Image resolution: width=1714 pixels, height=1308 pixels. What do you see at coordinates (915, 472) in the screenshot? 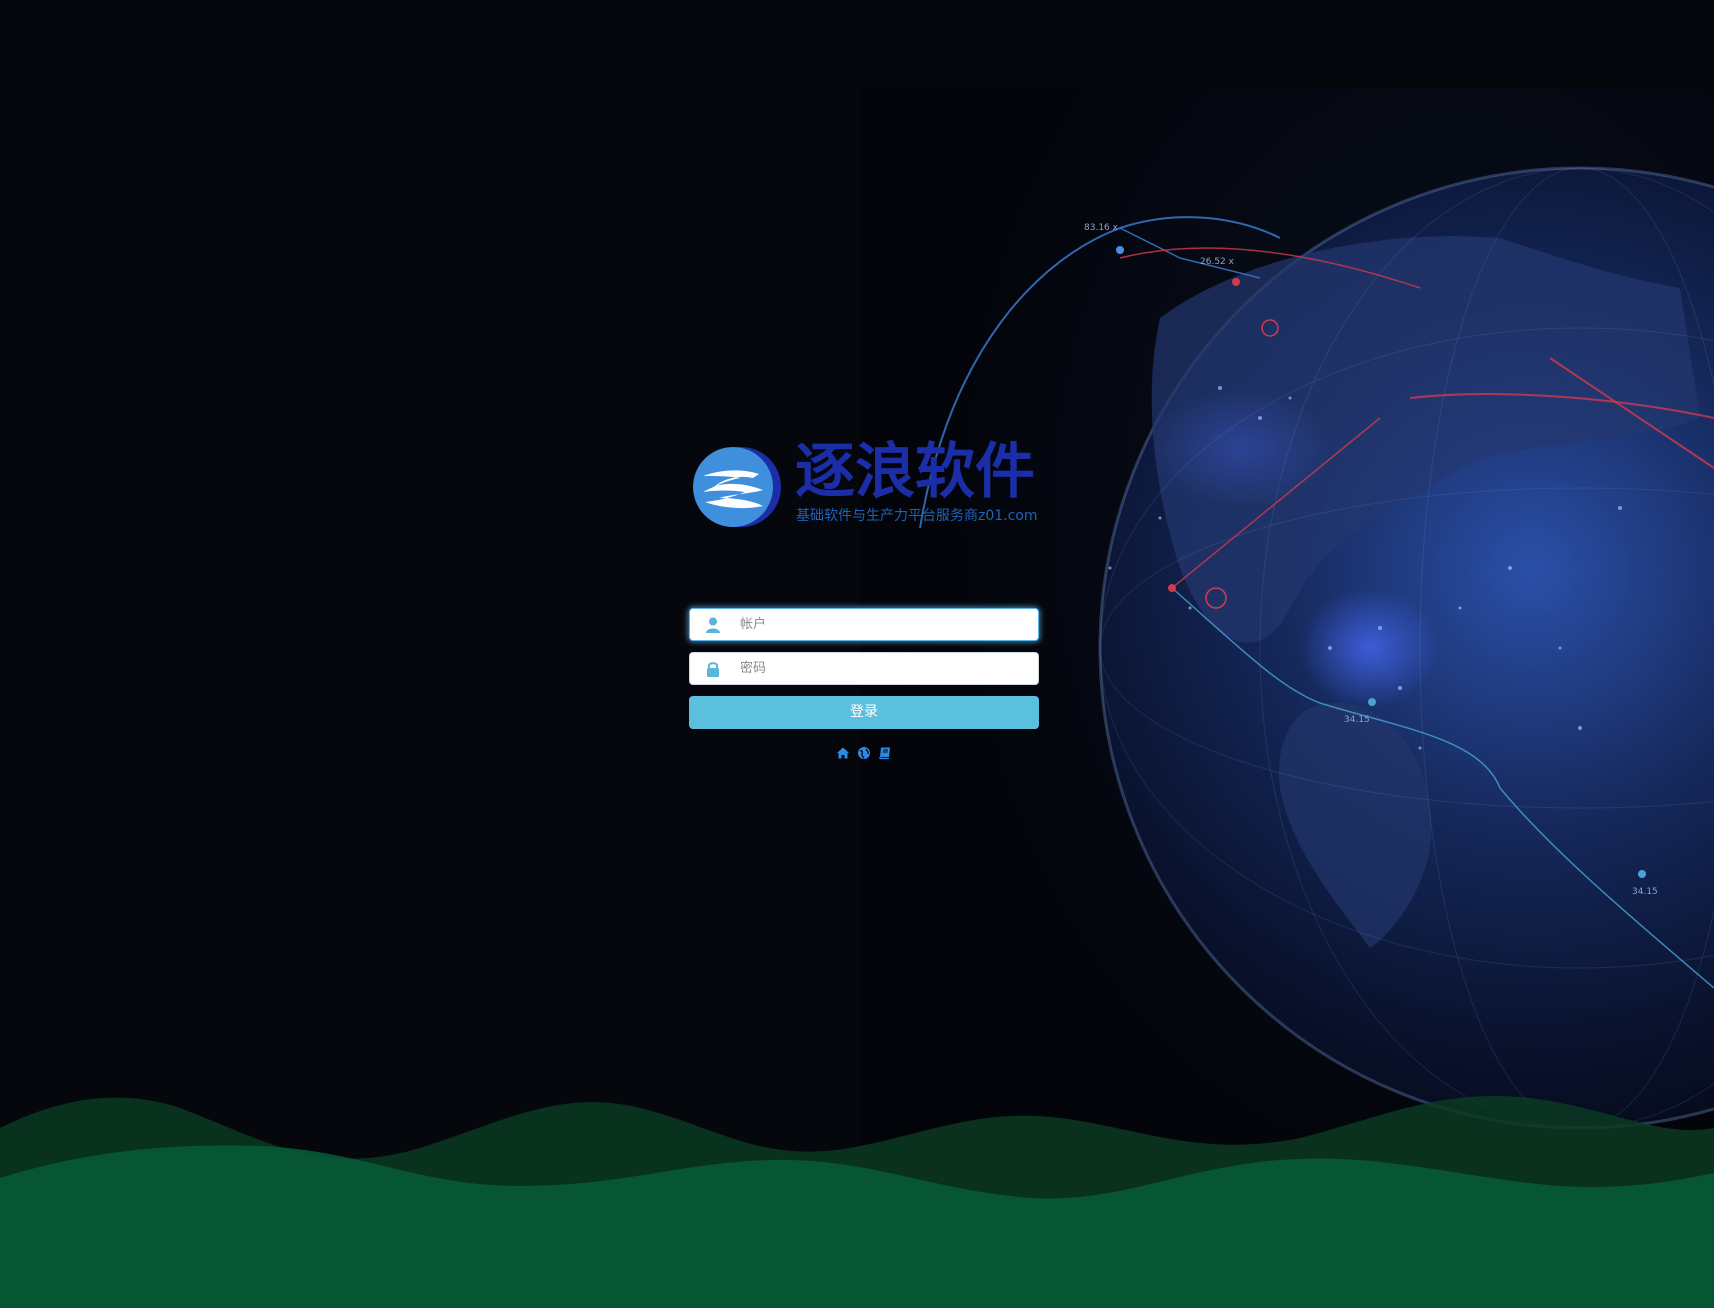
I see `brand-title: 逐浪软件` at bounding box center [915, 472].